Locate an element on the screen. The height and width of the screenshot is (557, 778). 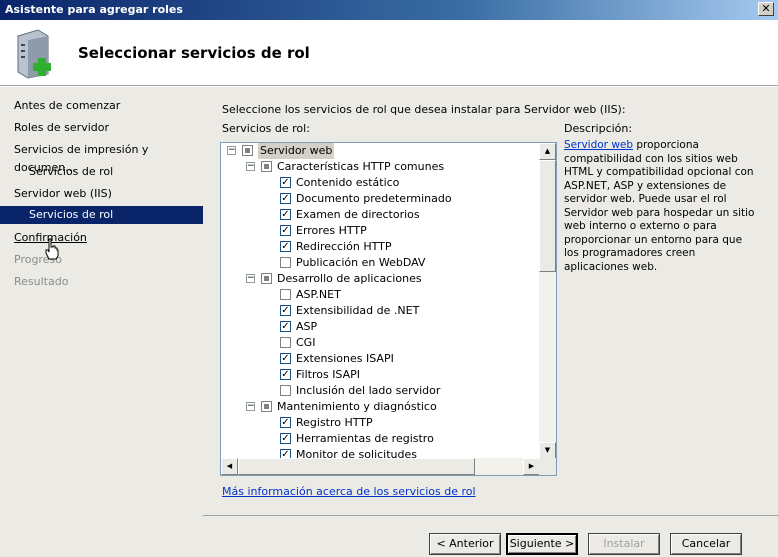
nav-step-confirmation: Confirmación is located at coordinates (101, 238).